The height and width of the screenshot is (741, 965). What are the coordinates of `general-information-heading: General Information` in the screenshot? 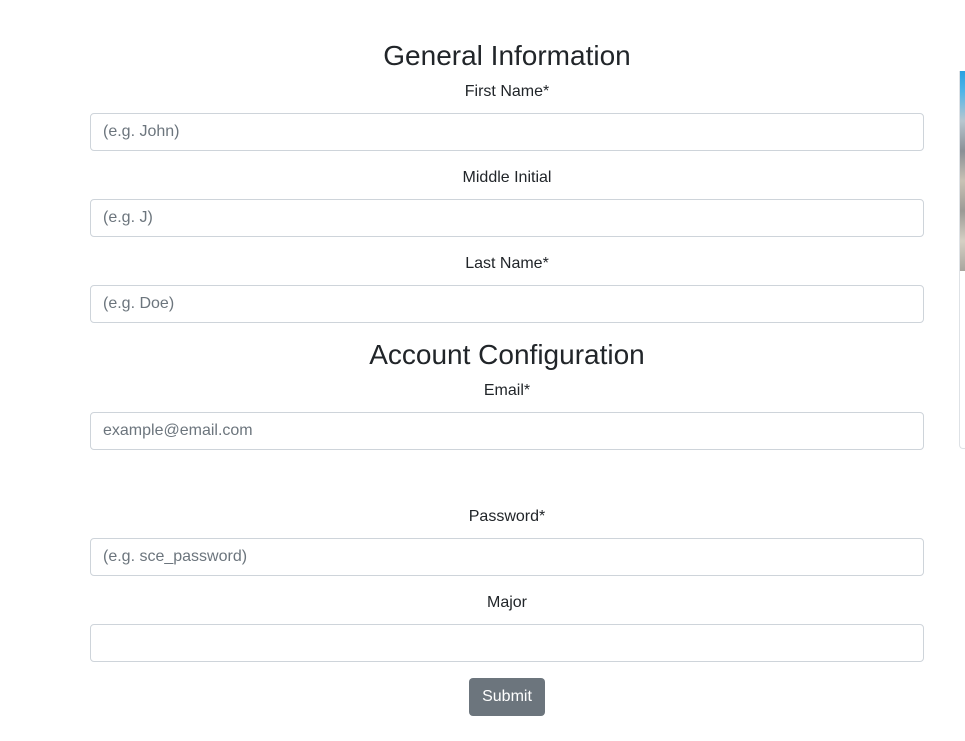 It's located at (507, 55).